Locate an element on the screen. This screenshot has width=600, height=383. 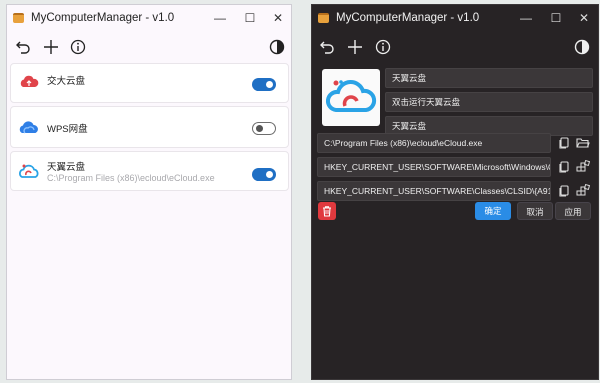
list-item: WPS网盘 is located at coordinates (149, 127).